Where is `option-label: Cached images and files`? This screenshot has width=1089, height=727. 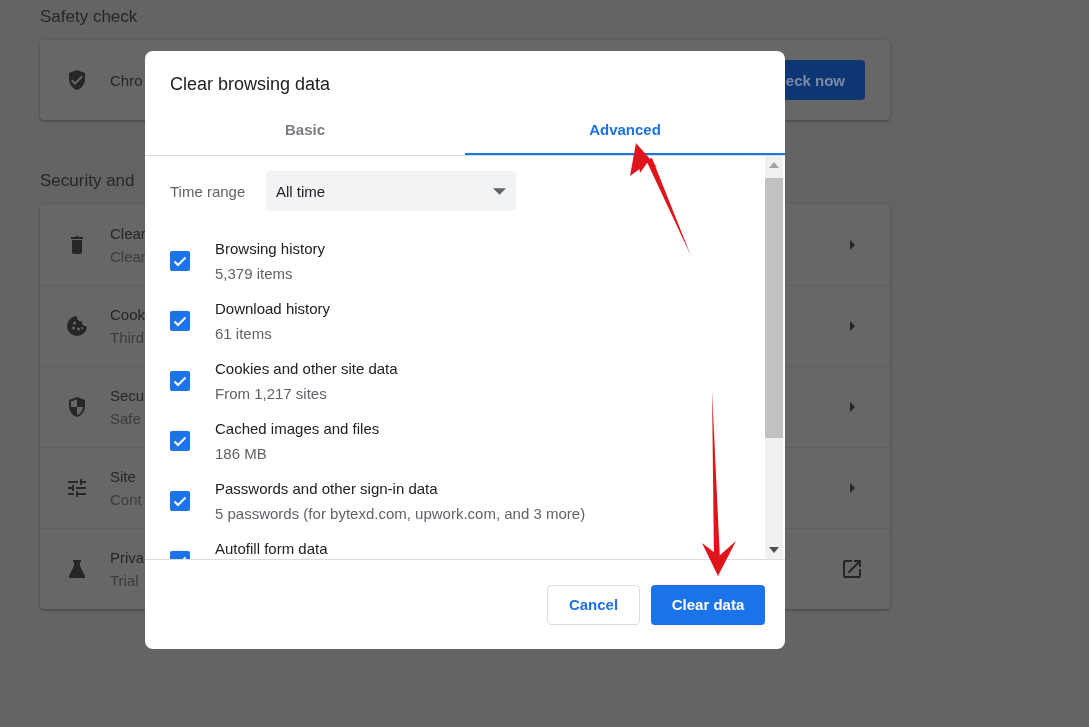 option-label: Cached images and files is located at coordinates (297, 428).